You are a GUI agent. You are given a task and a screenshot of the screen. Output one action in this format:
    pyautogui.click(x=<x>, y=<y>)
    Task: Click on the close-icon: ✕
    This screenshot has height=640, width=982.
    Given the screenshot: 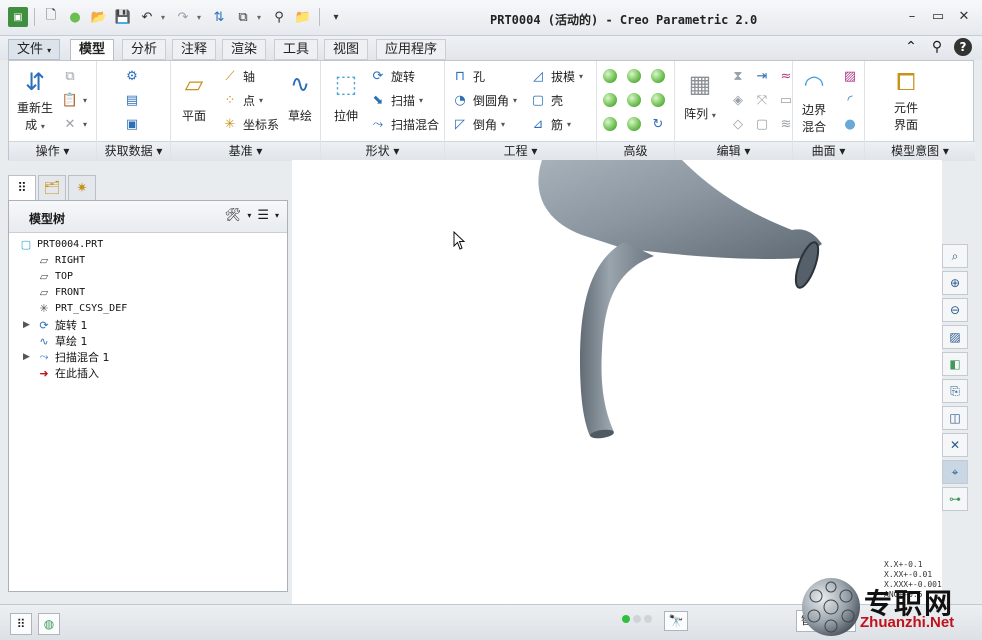 What is the action you would take?
    pyautogui.click(x=964, y=16)
    